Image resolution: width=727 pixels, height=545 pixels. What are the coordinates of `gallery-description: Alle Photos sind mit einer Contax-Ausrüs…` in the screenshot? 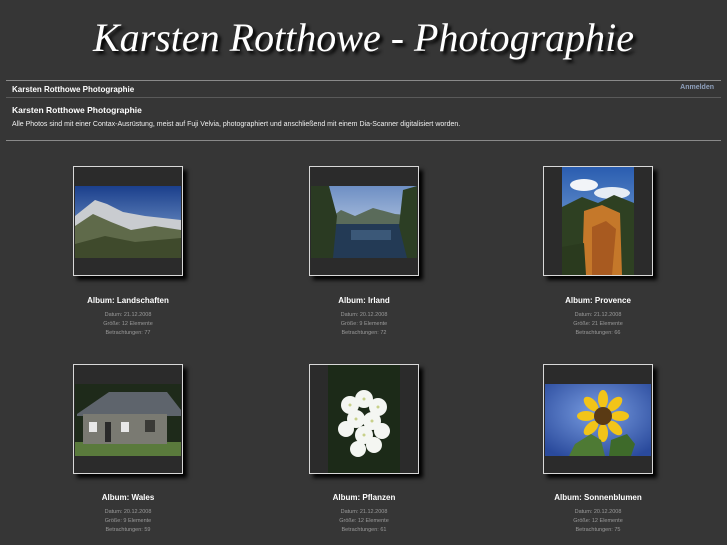 It's located at (236, 124).